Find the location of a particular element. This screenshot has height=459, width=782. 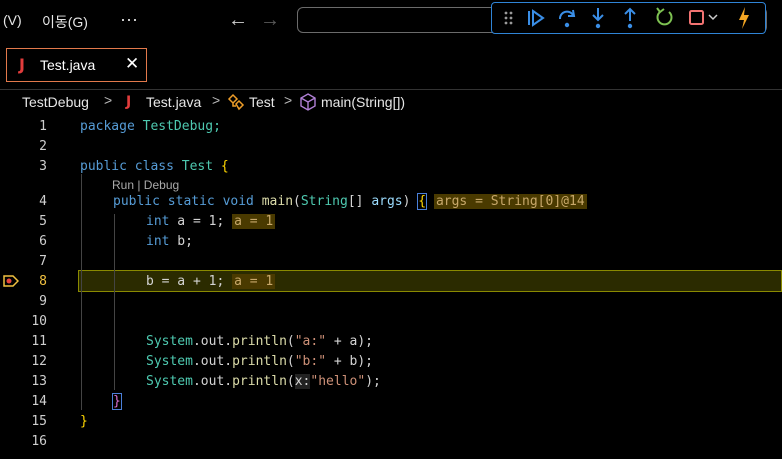

code-line-6: int b; is located at coordinates (169, 241).